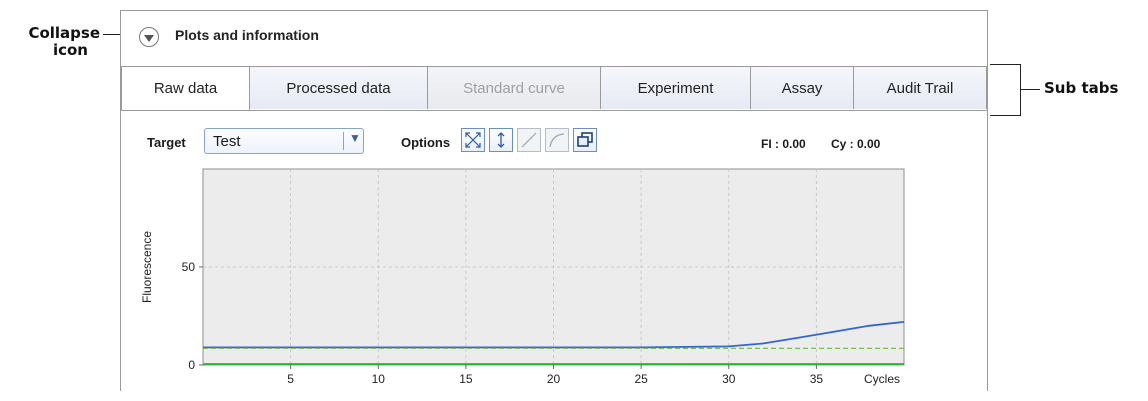  What do you see at coordinates (1005, 115) in the screenshot?
I see `subtabs-bracket-bottom` at bounding box center [1005, 115].